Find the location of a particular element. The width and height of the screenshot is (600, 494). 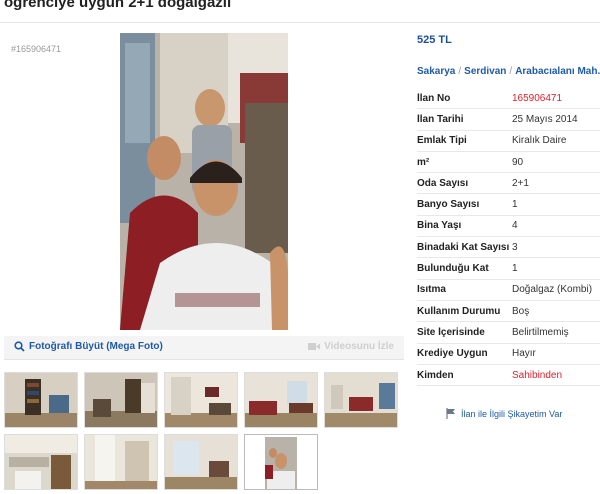

watch-video-label: Videosunu İzle is located at coordinates (359, 346).